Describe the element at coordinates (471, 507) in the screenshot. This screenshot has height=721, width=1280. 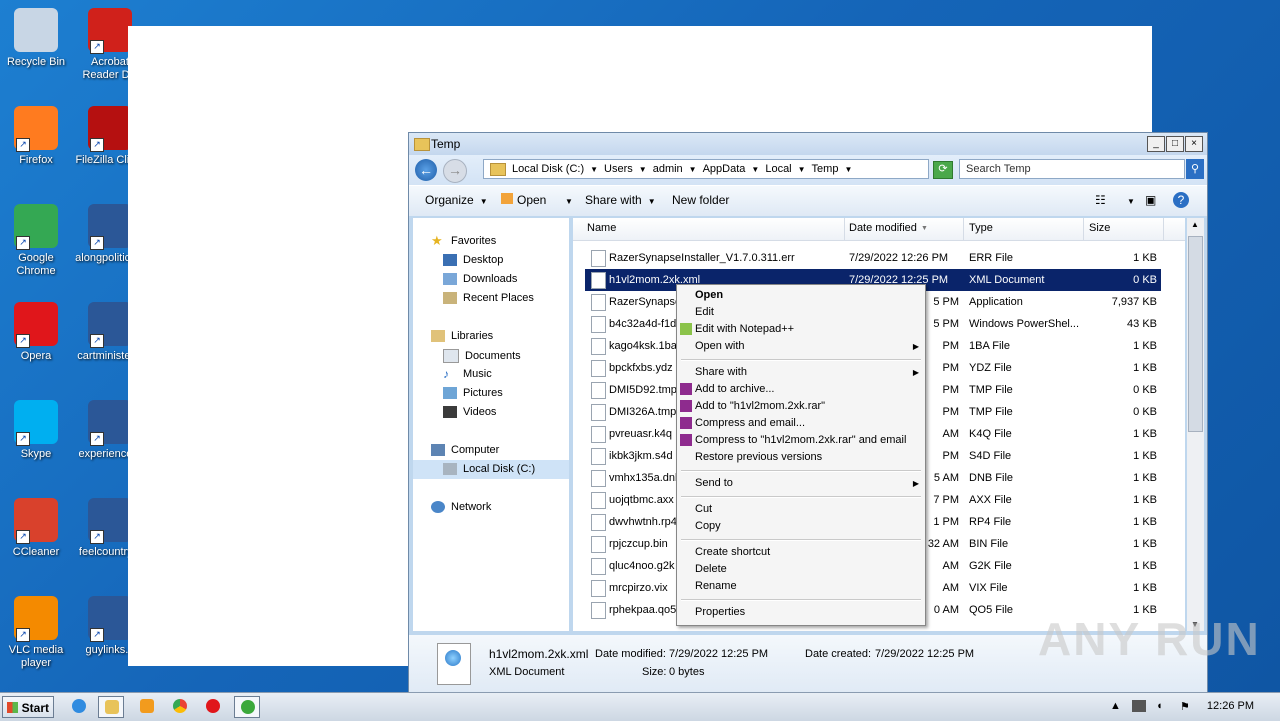
I see `nav-label: Network` at that location.